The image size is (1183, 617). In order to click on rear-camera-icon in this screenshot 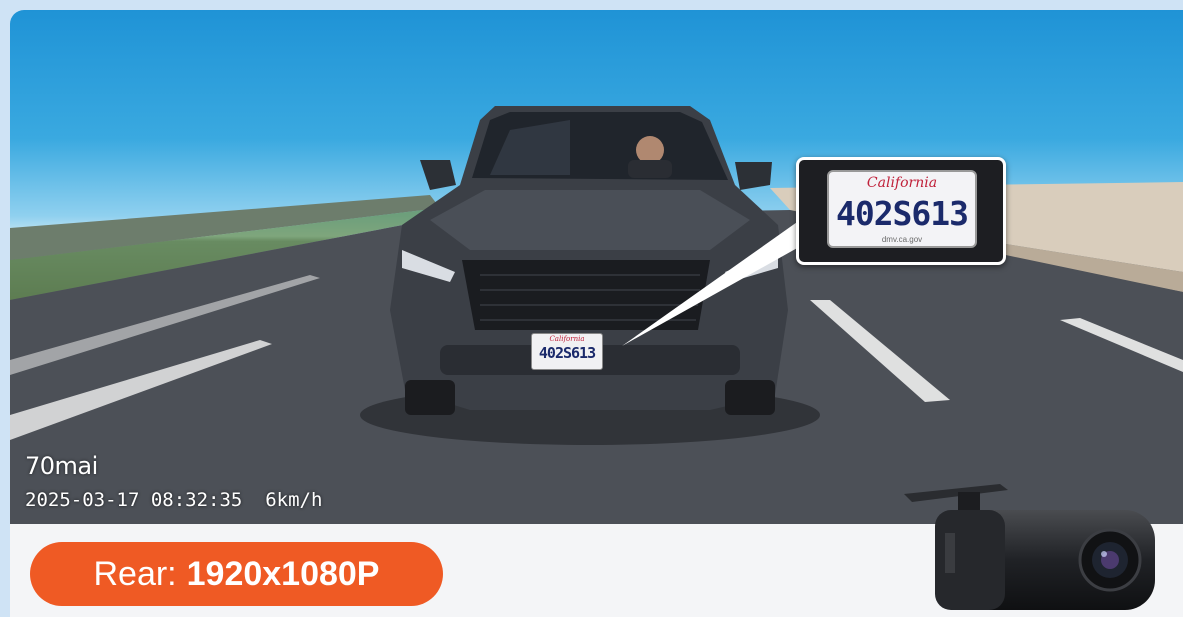, I will do `click(1029, 547)`.